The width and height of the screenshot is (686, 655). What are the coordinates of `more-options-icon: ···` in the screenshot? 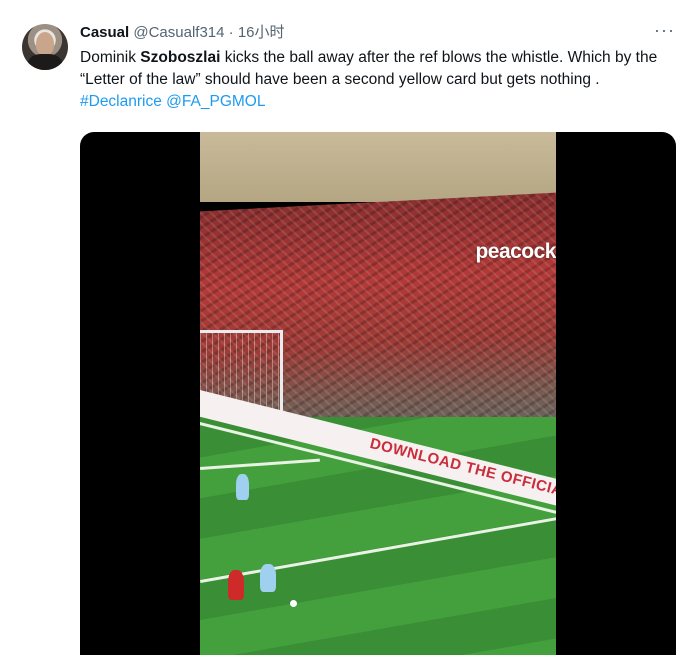 It's located at (664, 30).